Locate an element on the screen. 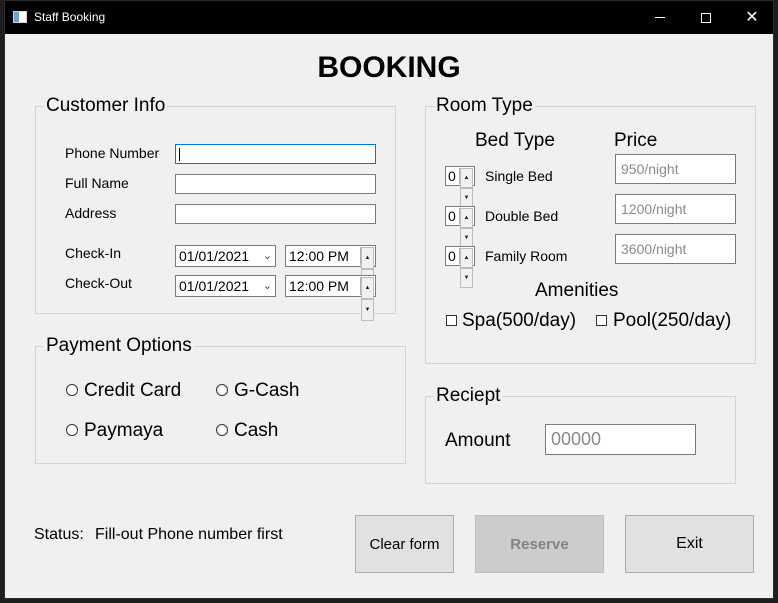  family-room-count-spinner: 0 ▲ ▼ is located at coordinates (460, 267).